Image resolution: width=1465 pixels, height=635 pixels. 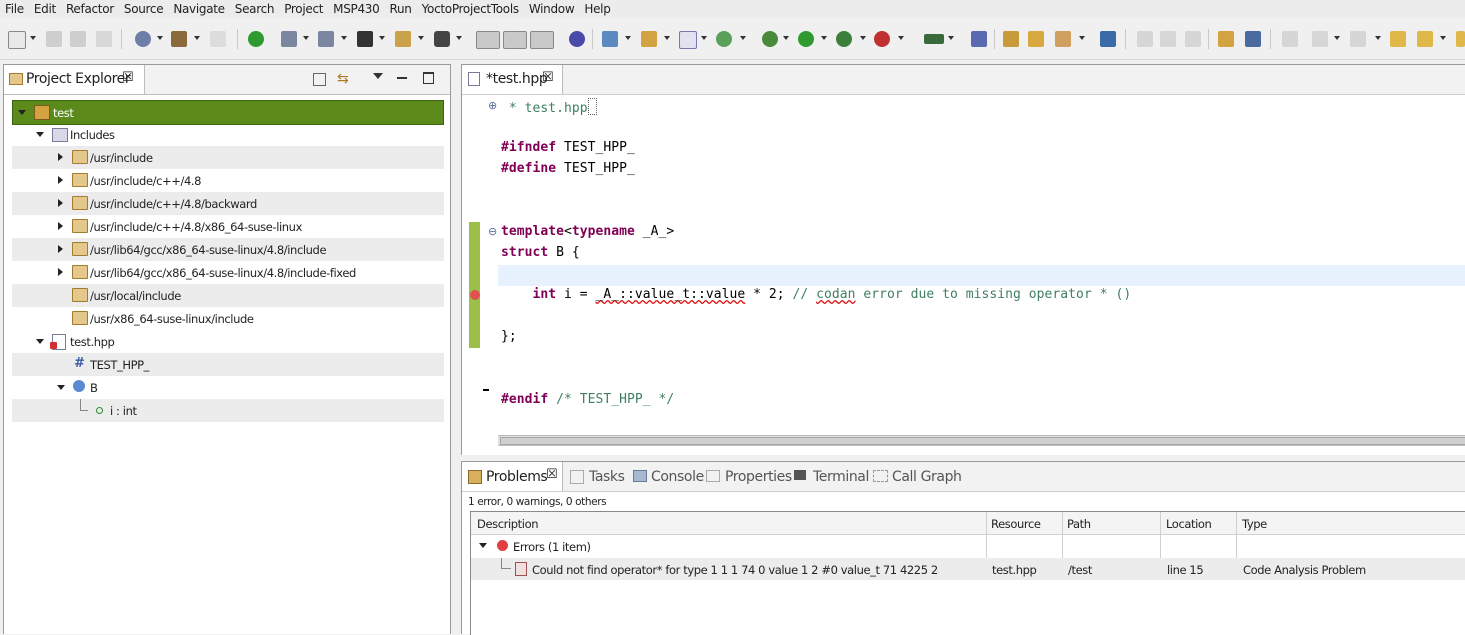 I want to click on refresh-icon, so click(x=724, y=39).